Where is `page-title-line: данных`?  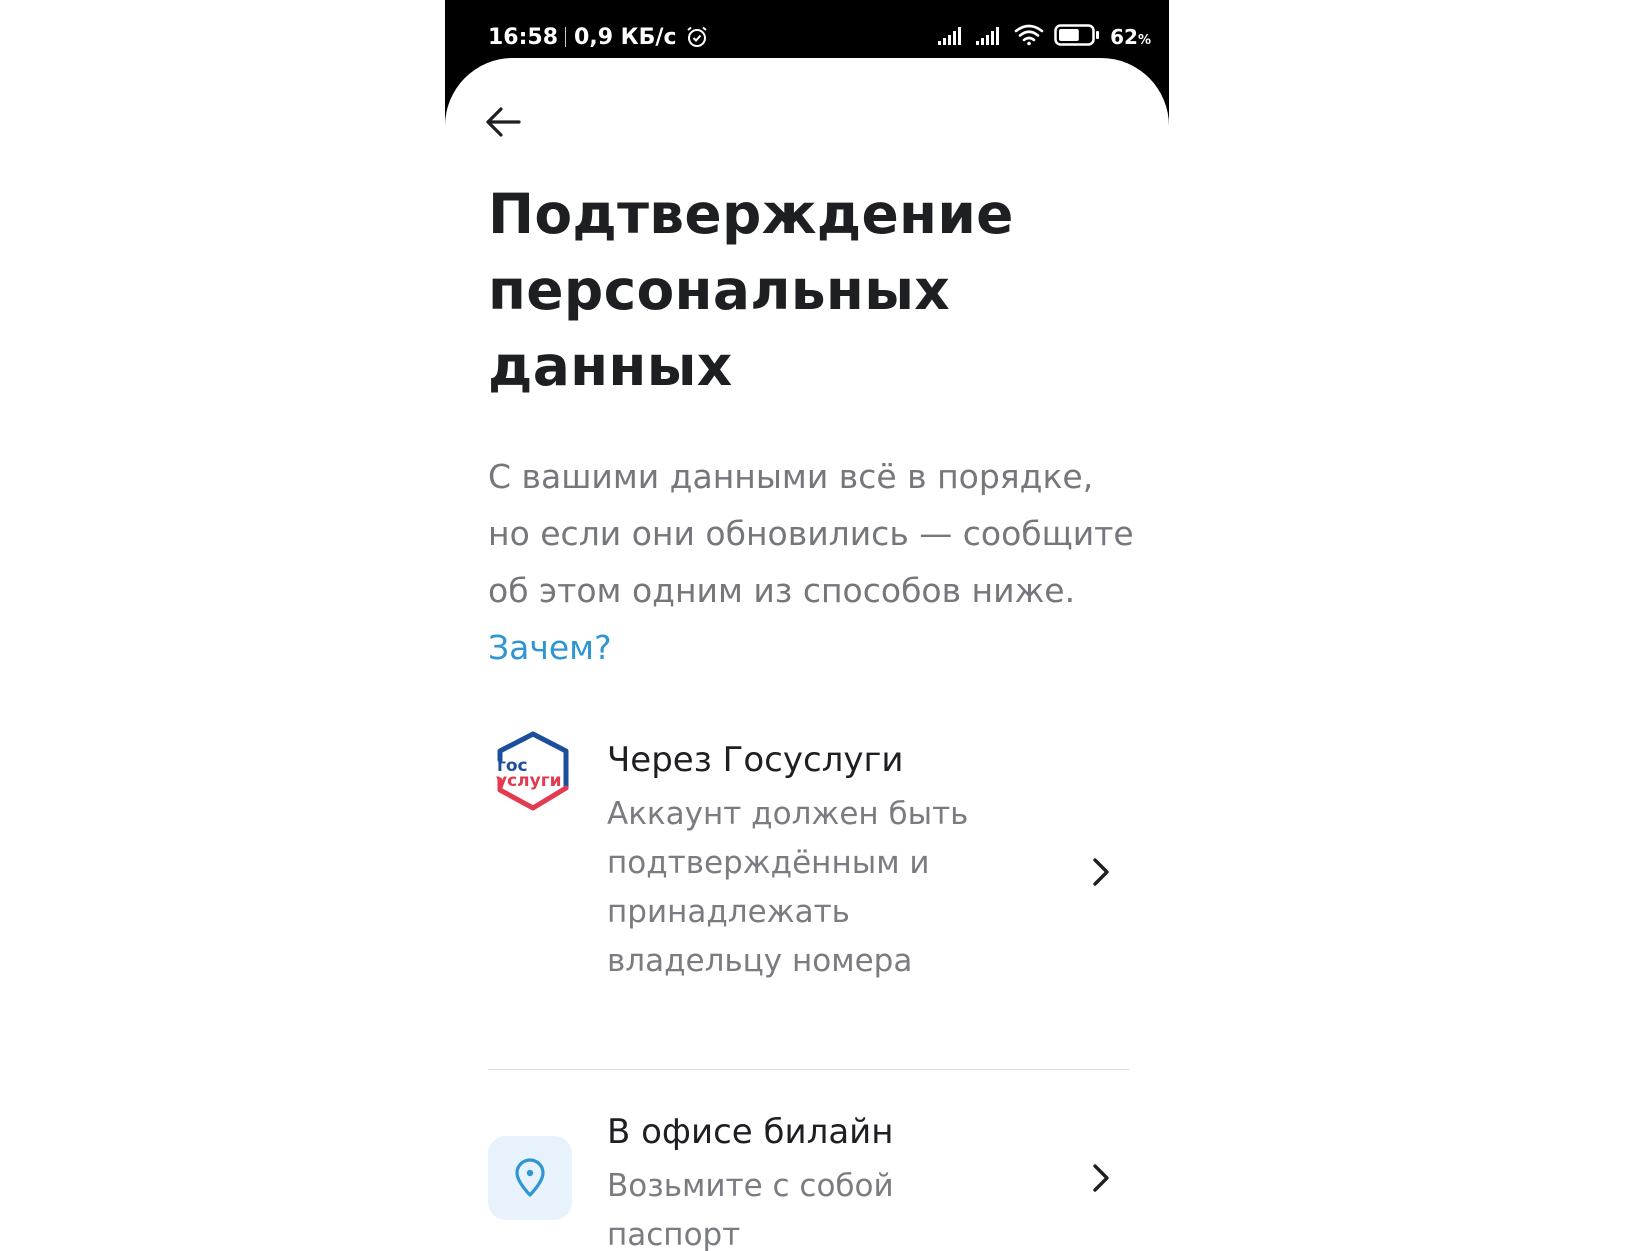
page-title-line: данных is located at coordinates (610, 366).